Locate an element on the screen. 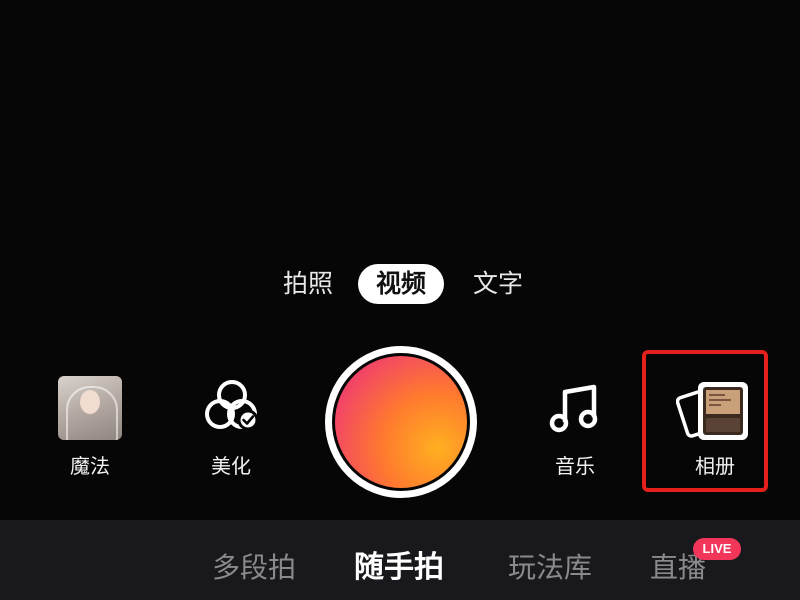 The image size is (800, 600). mode-tabs: 拍照 视频 文字 is located at coordinates (400, 284).